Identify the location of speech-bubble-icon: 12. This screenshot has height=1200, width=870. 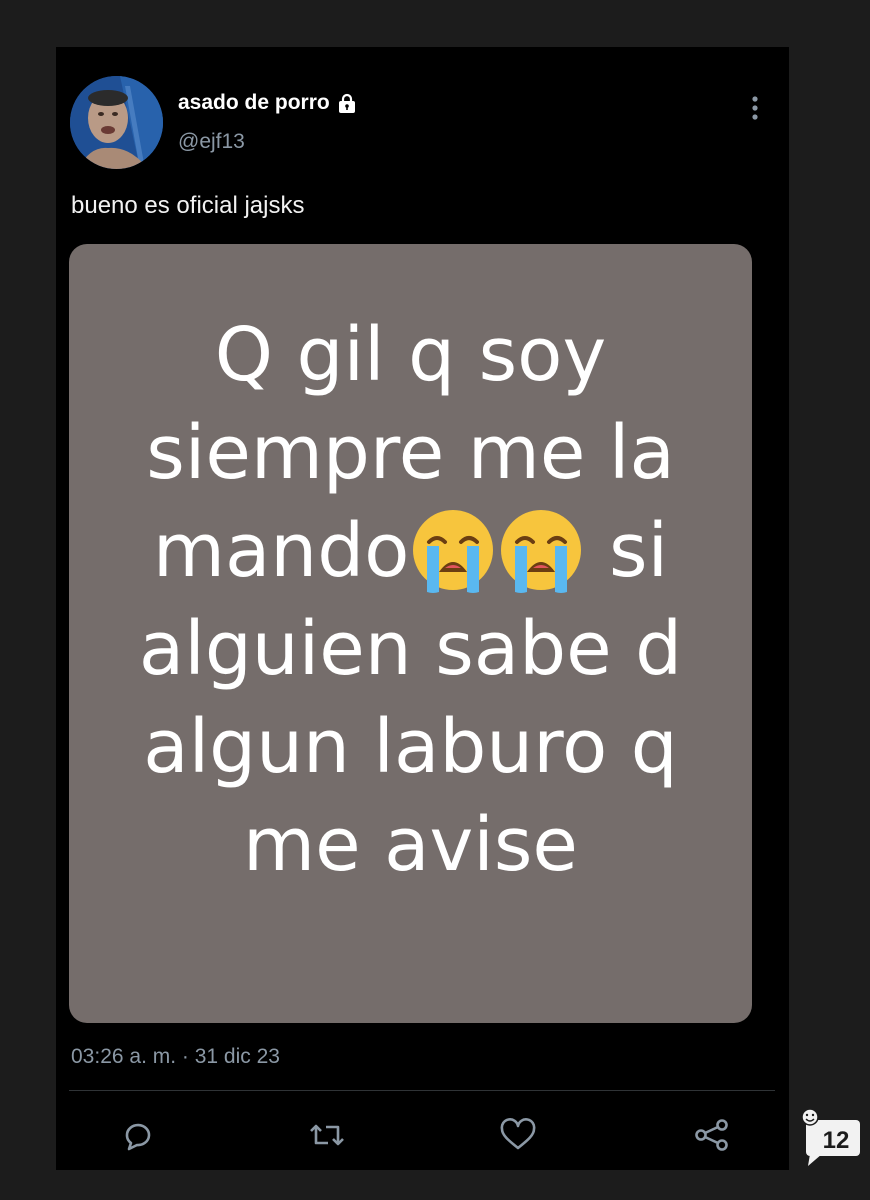
(830, 1137).